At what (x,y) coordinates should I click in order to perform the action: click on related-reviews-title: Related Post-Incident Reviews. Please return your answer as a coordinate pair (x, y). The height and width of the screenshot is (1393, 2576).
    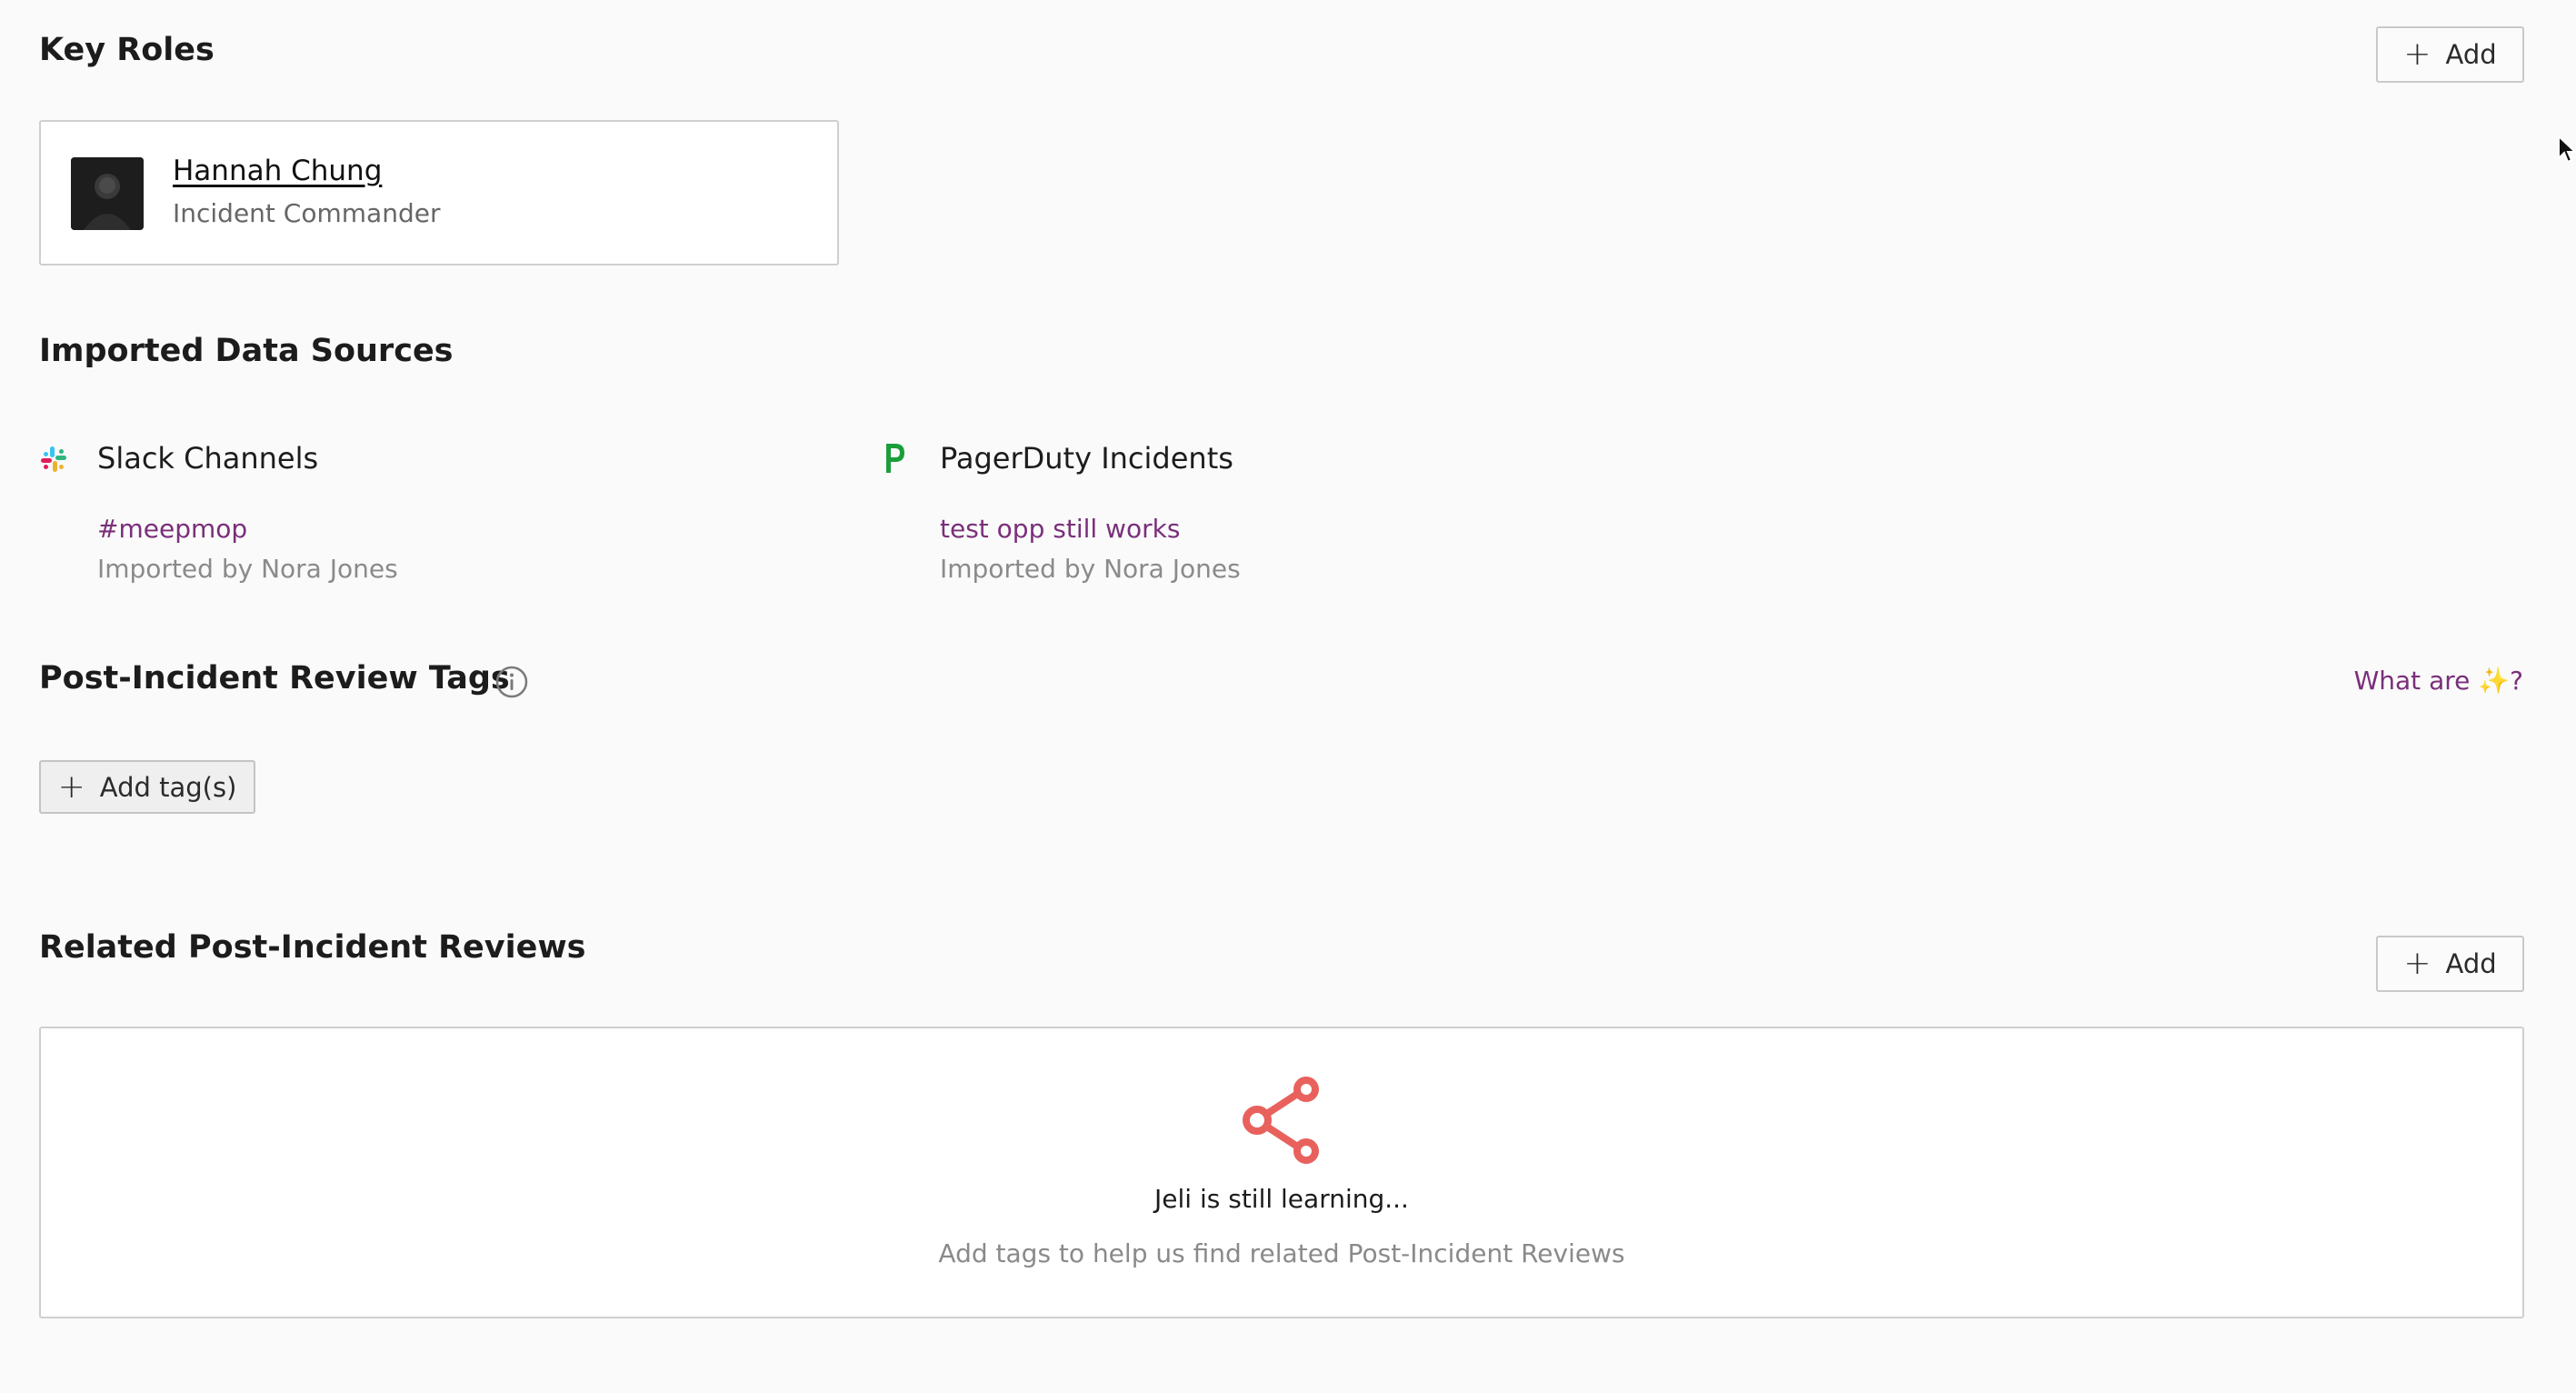
    Looking at the image, I should click on (312, 947).